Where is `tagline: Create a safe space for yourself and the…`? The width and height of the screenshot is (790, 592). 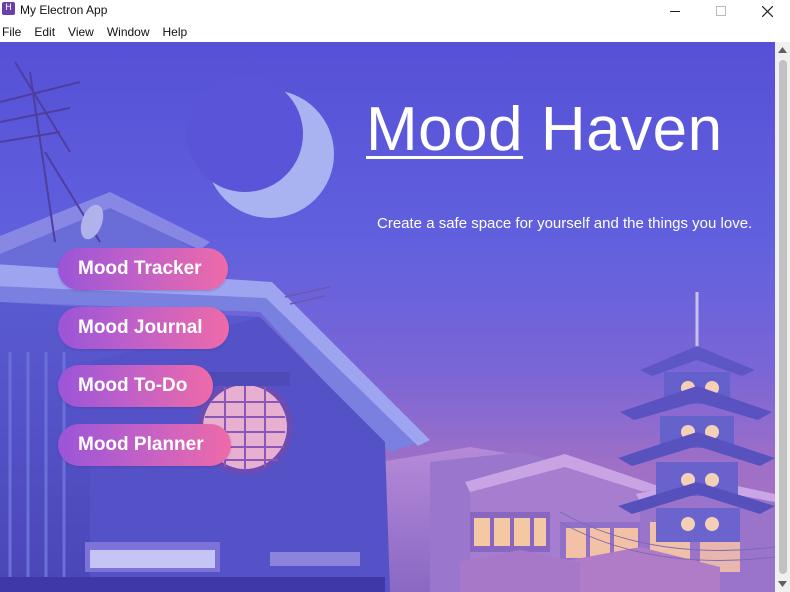
tagline: Create a safe space for yourself and the… is located at coordinates (565, 223).